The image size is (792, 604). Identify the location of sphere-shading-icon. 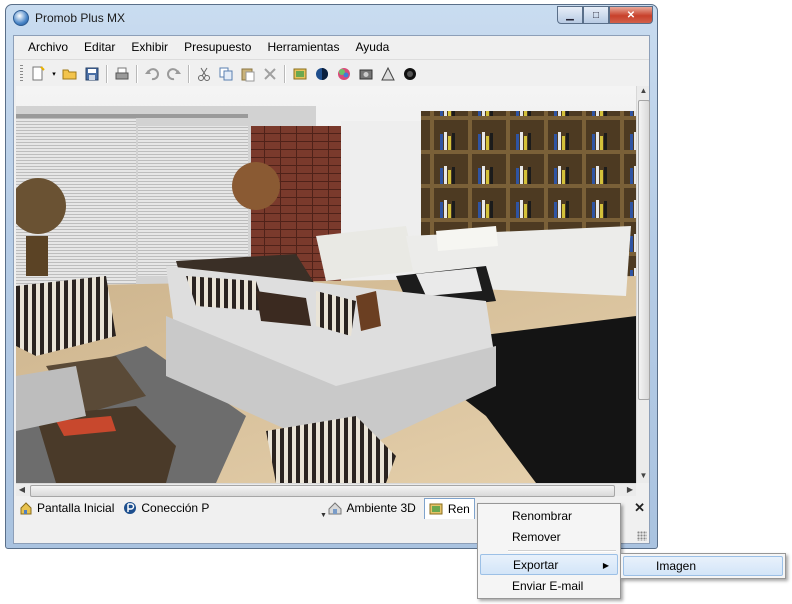
(322, 74).